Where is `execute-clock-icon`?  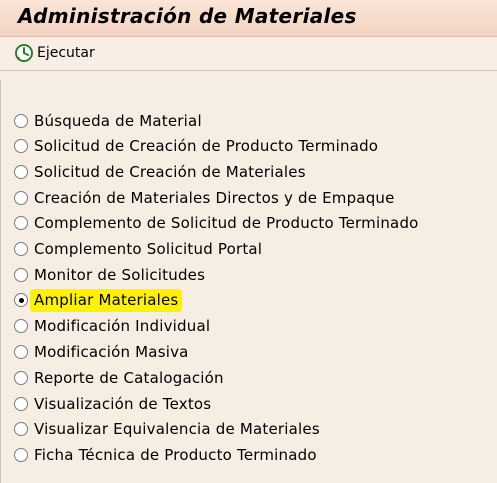
execute-clock-icon is located at coordinates (24, 53).